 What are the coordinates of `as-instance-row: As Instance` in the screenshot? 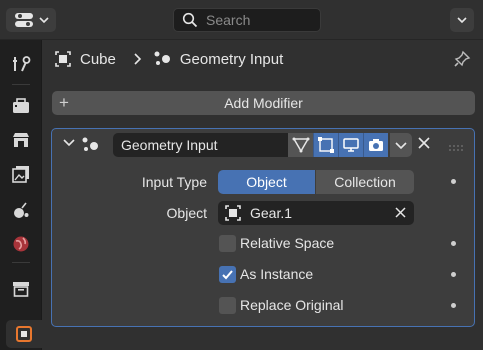 It's located at (263, 275).